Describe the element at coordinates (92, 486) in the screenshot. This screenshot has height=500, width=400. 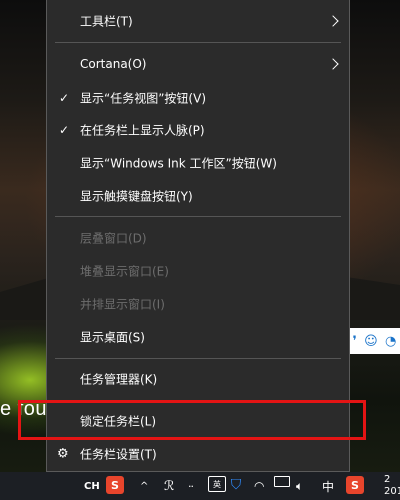
I see `ime-mode-indicator: CH` at that location.